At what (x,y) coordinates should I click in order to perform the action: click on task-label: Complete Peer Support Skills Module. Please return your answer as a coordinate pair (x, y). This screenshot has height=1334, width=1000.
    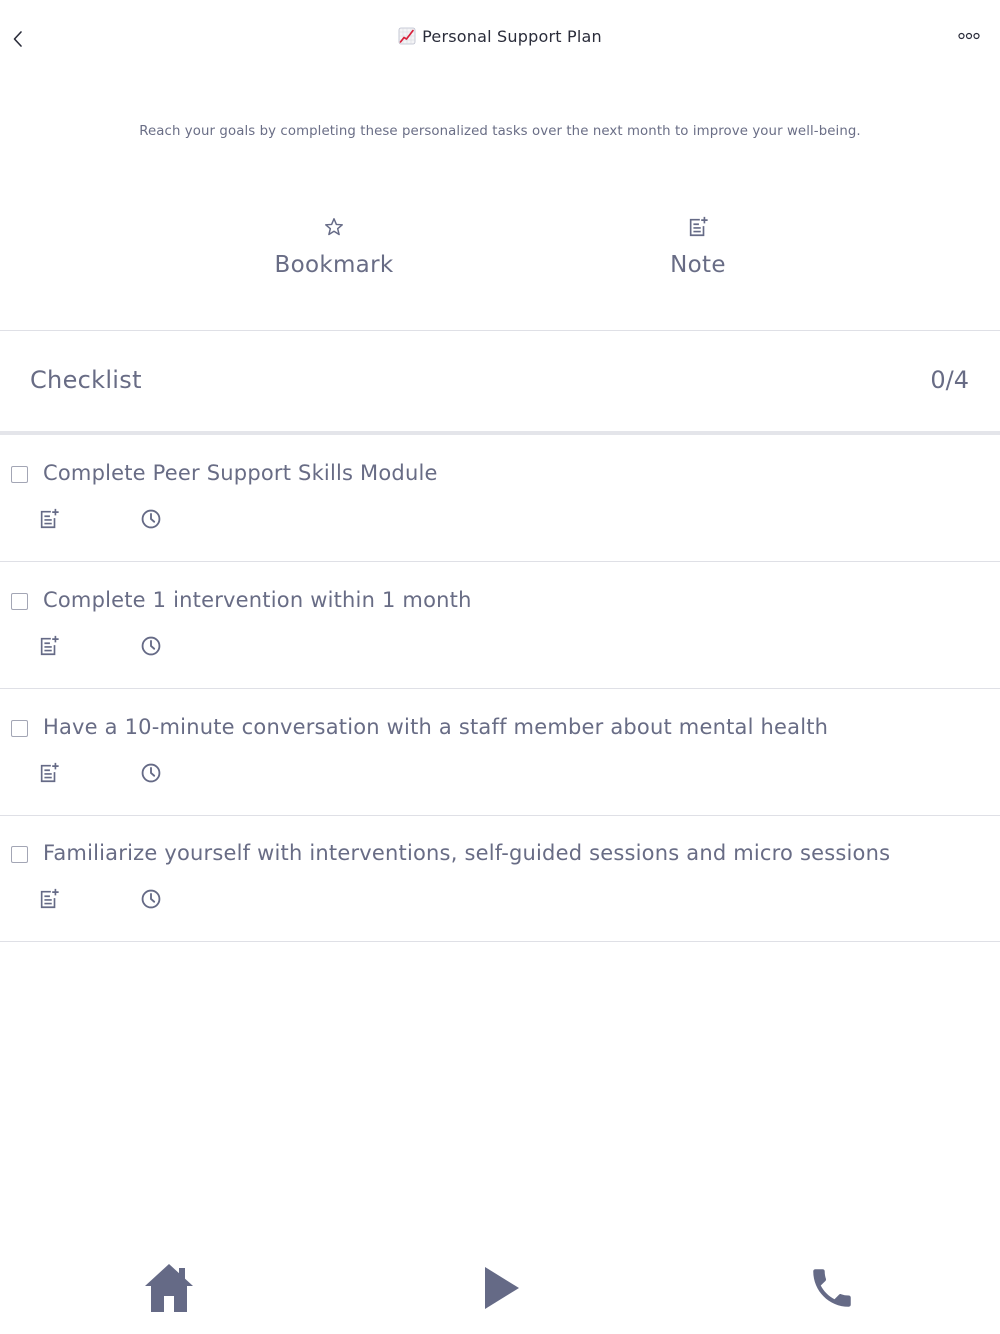
    Looking at the image, I should click on (240, 473).